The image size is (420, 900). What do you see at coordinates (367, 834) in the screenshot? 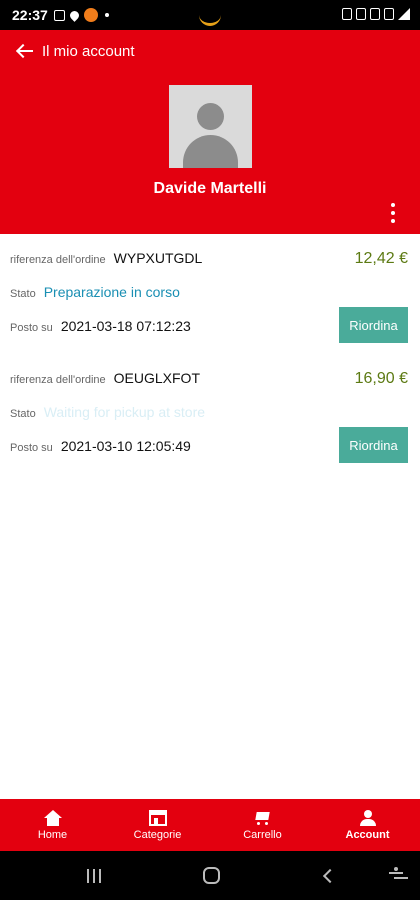
I see `nav-account-label: Account` at bounding box center [367, 834].